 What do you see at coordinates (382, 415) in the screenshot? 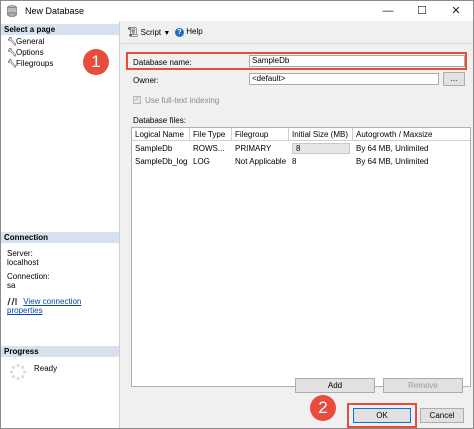
I see `ok-highlight` at bounding box center [382, 415].